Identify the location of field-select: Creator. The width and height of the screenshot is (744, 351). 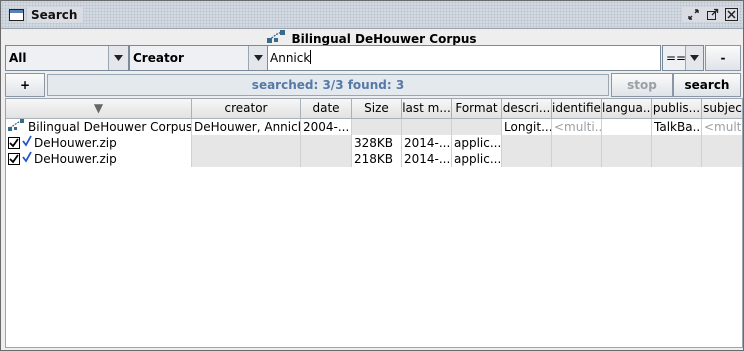
(199, 58).